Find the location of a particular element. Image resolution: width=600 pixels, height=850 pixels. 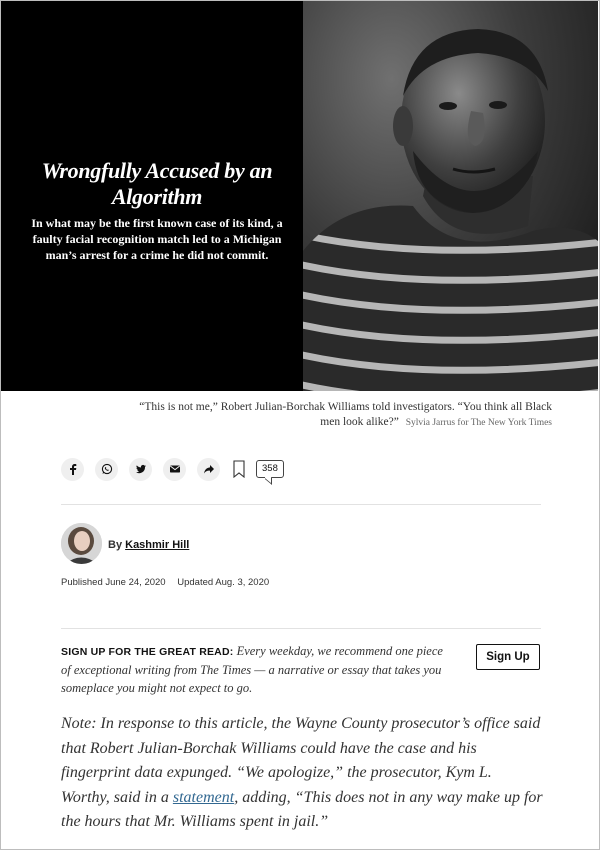

whatsapp-icon is located at coordinates (106, 469).